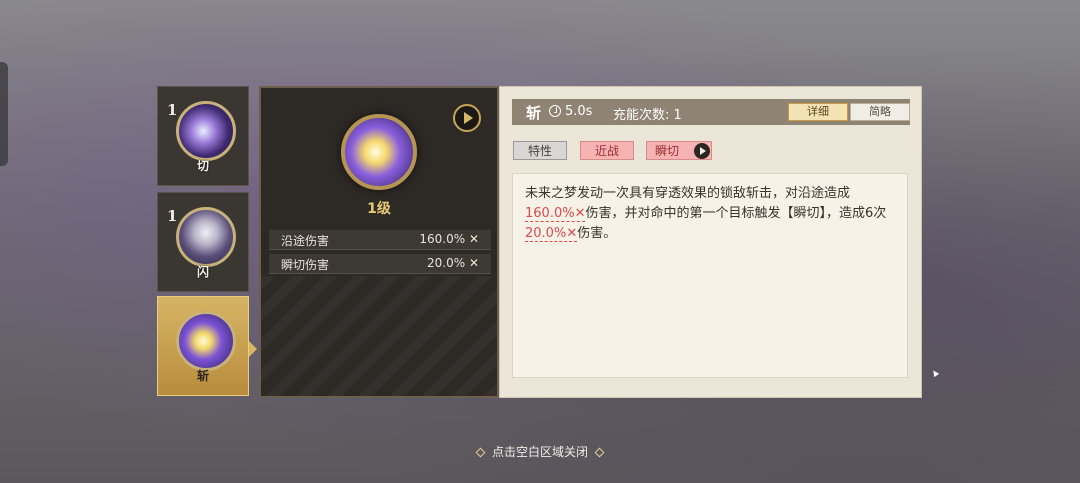 This screenshot has height=483, width=1080. Describe the element at coordinates (551, 234) in the screenshot. I see `value-highlight: 20.0%✕` at that location.